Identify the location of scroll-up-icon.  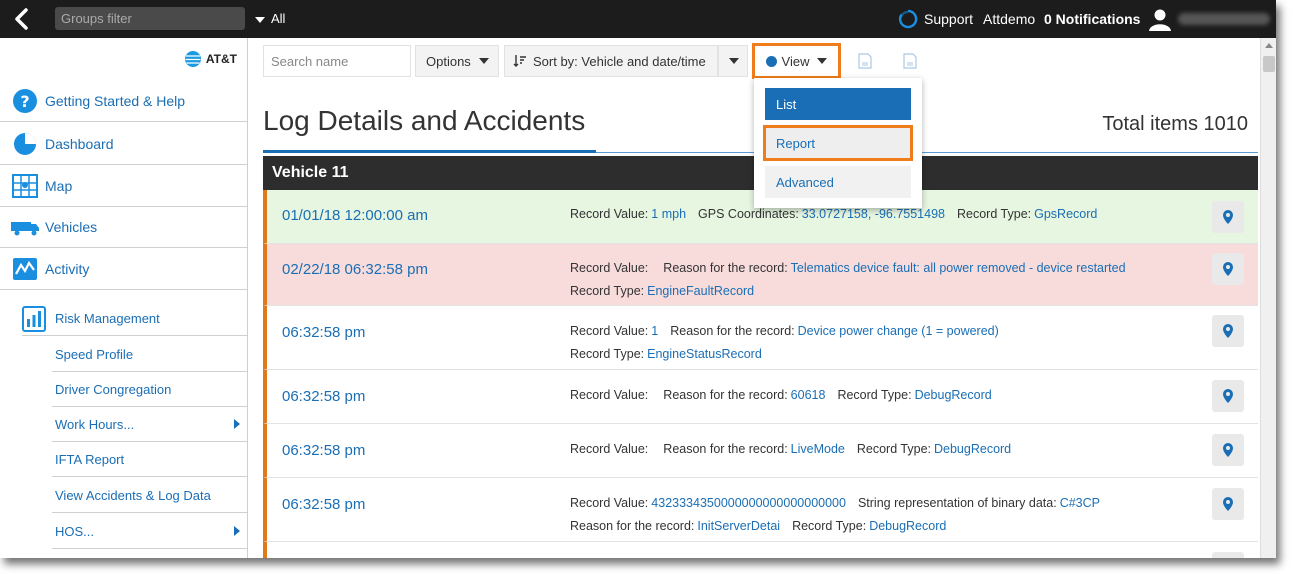
(1269, 45).